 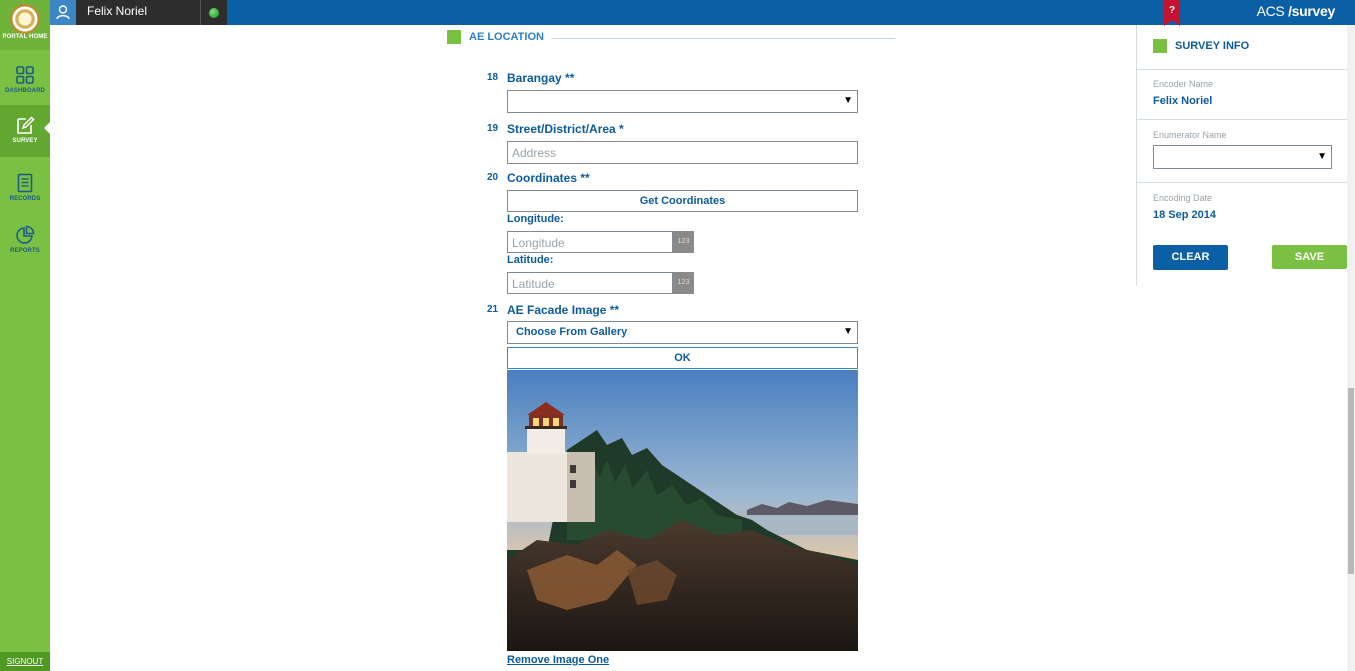 I want to click on encoding-date-value: 18 Sep 2014, so click(x=1184, y=215).